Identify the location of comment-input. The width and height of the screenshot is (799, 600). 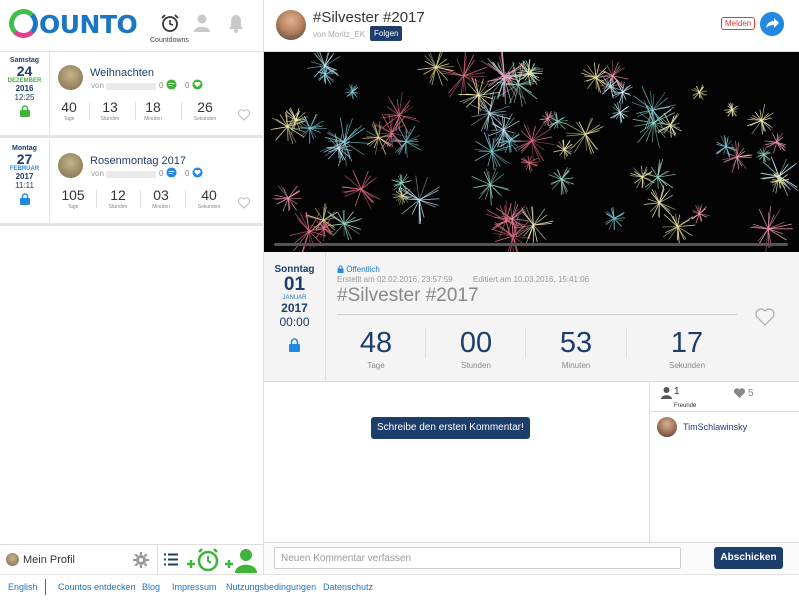
(477, 558).